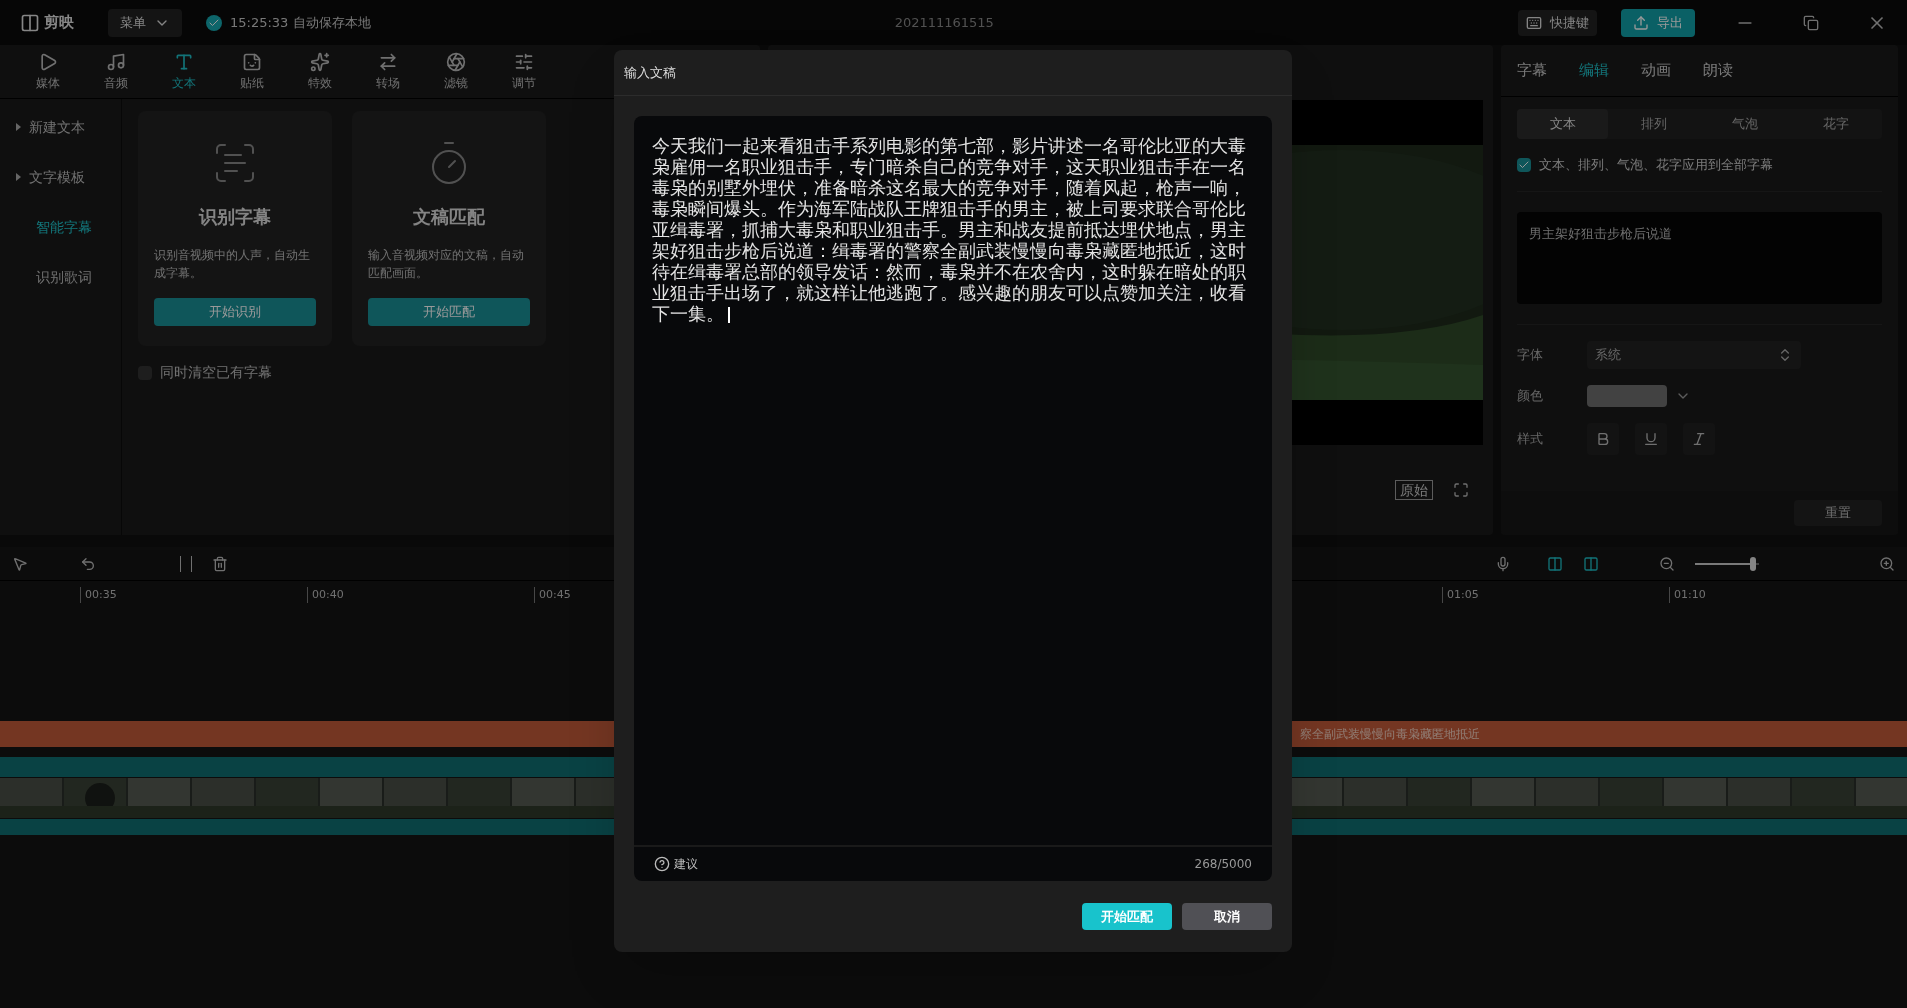 The height and width of the screenshot is (1008, 1907). I want to click on ruler-tick-label: 01:05, so click(1555, 594).